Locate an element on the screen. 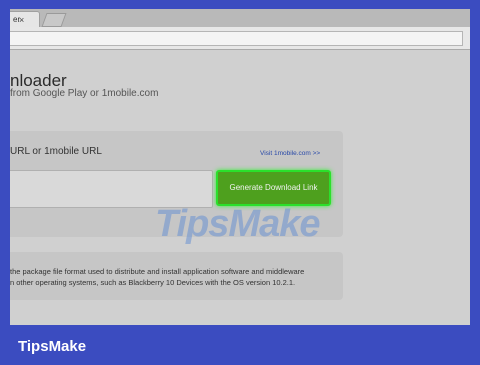  close-icon: × is located at coordinates (21, 20).